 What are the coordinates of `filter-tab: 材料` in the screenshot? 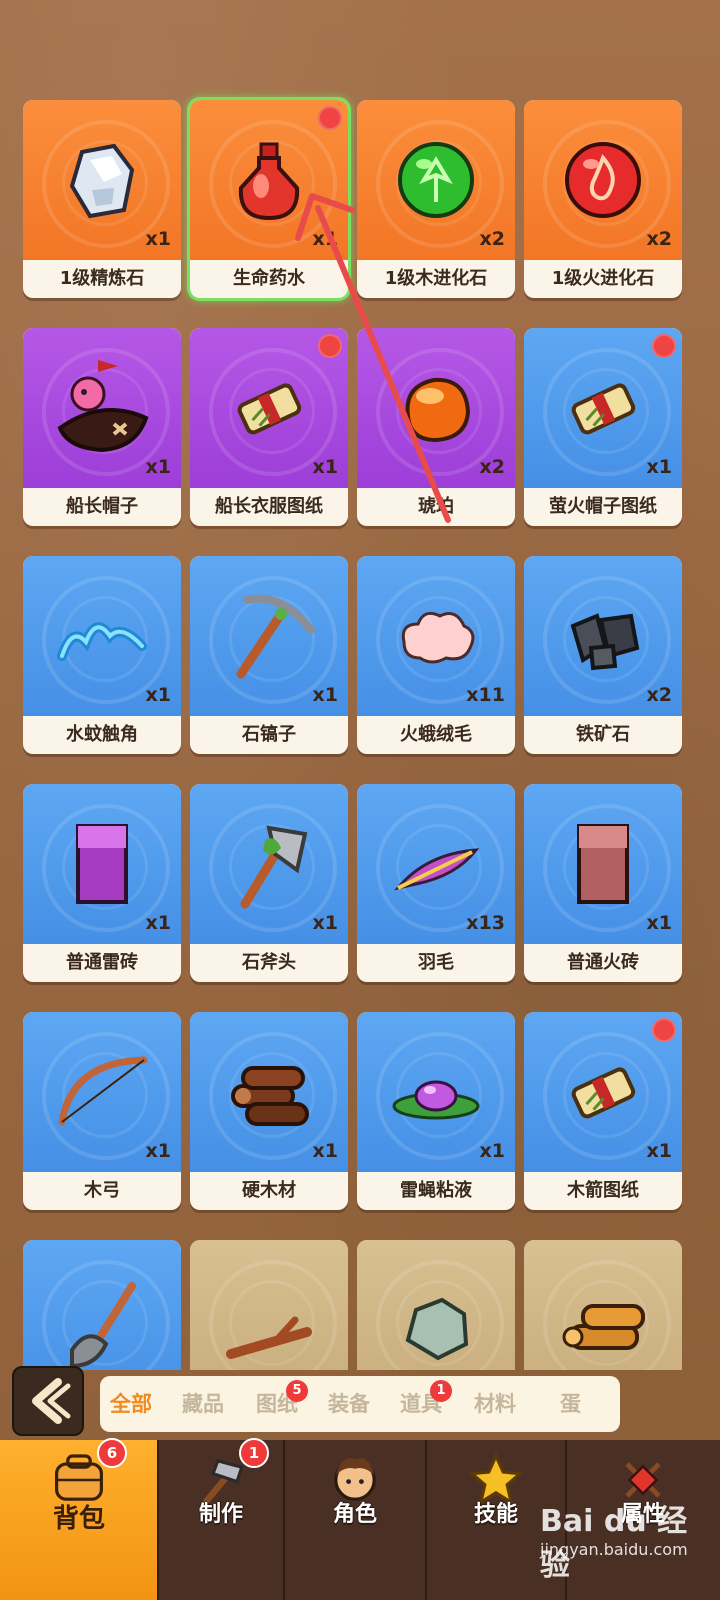 It's located at (495, 1404).